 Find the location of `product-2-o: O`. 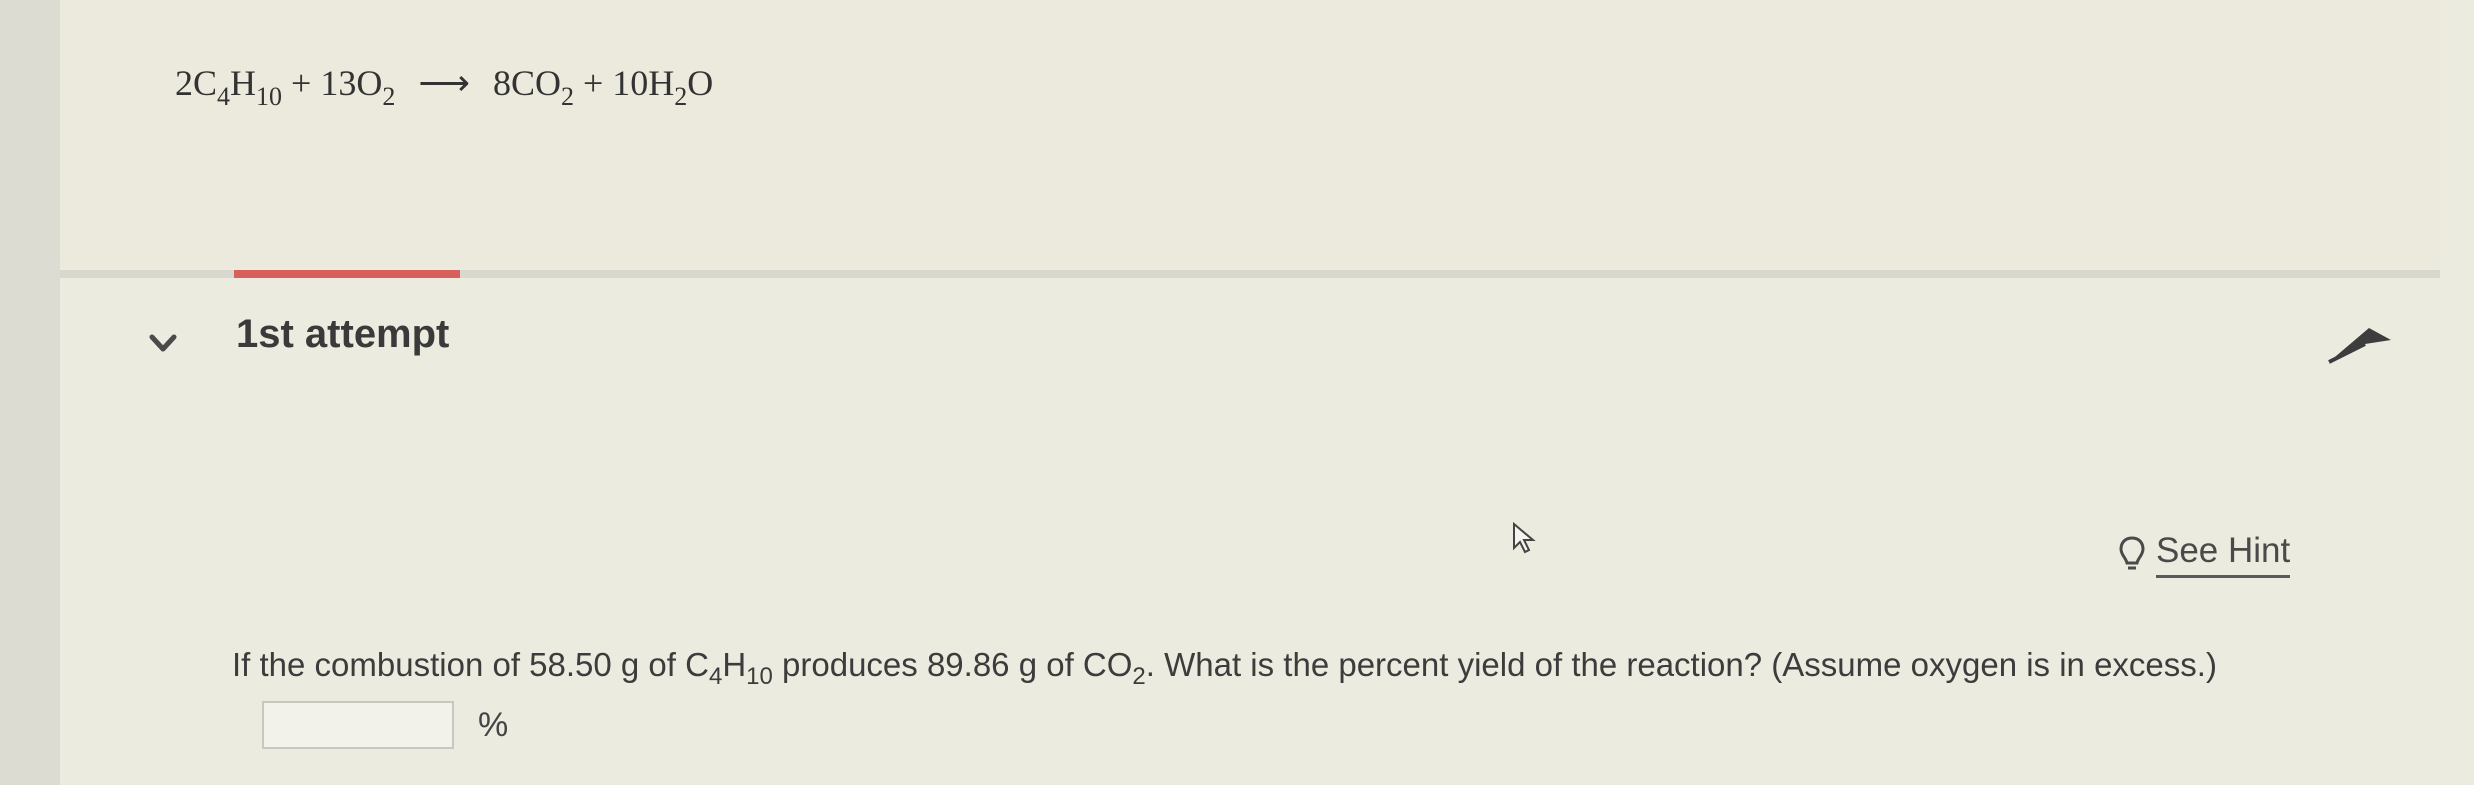

product-2-o: O is located at coordinates (700, 83).